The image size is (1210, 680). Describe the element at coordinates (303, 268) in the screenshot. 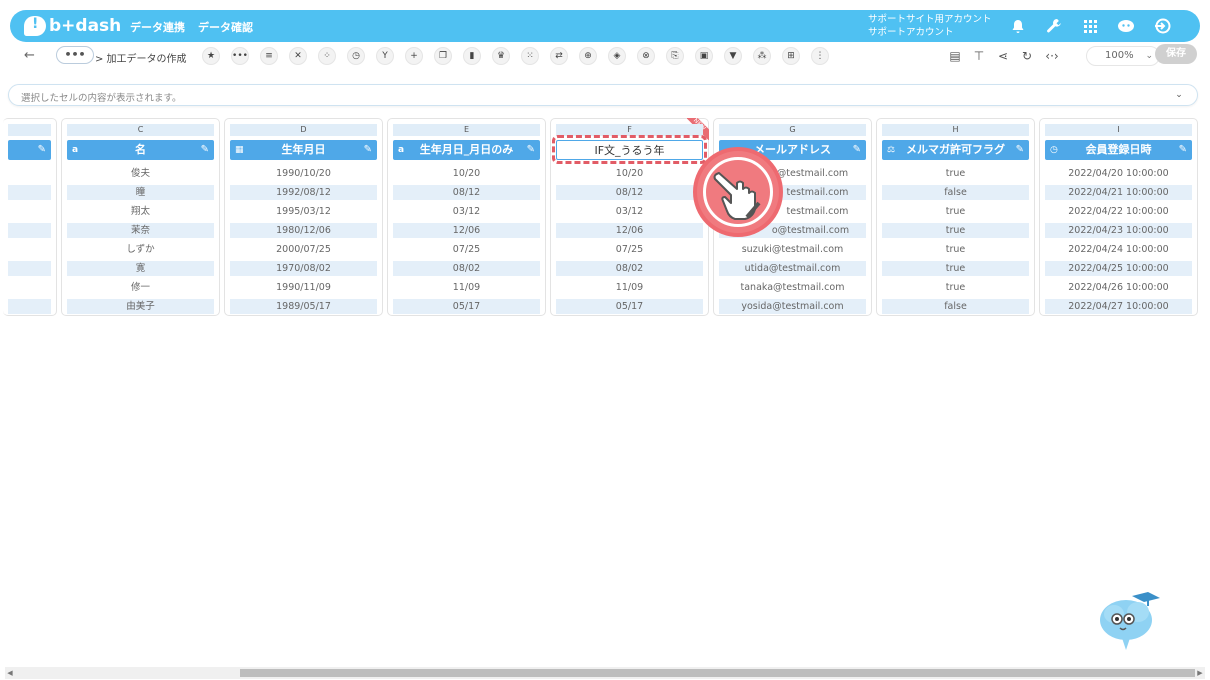

I see `table-cell: 1970/08/02` at that location.